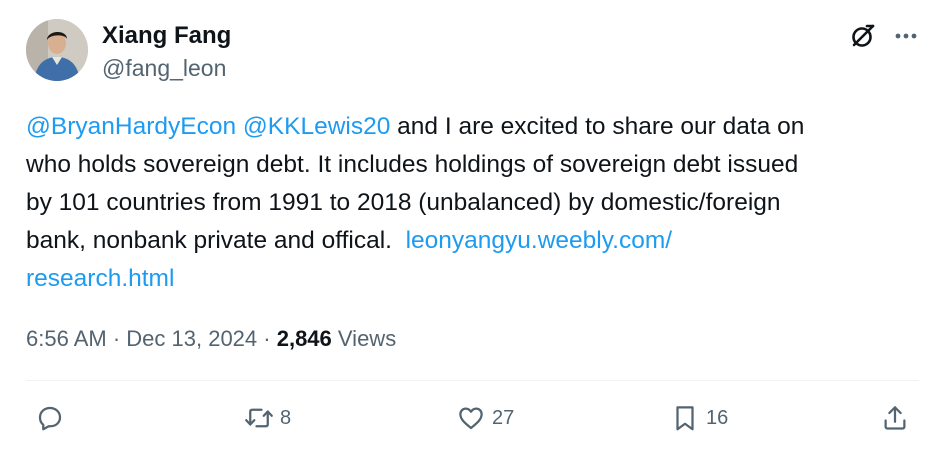 The width and height of the screenshot is (945, 456). What do you see at coordinates (131, 126) in the screenshot?
I see `mention-link: @BryanHardyEcon` at bounding box center [131, 126].